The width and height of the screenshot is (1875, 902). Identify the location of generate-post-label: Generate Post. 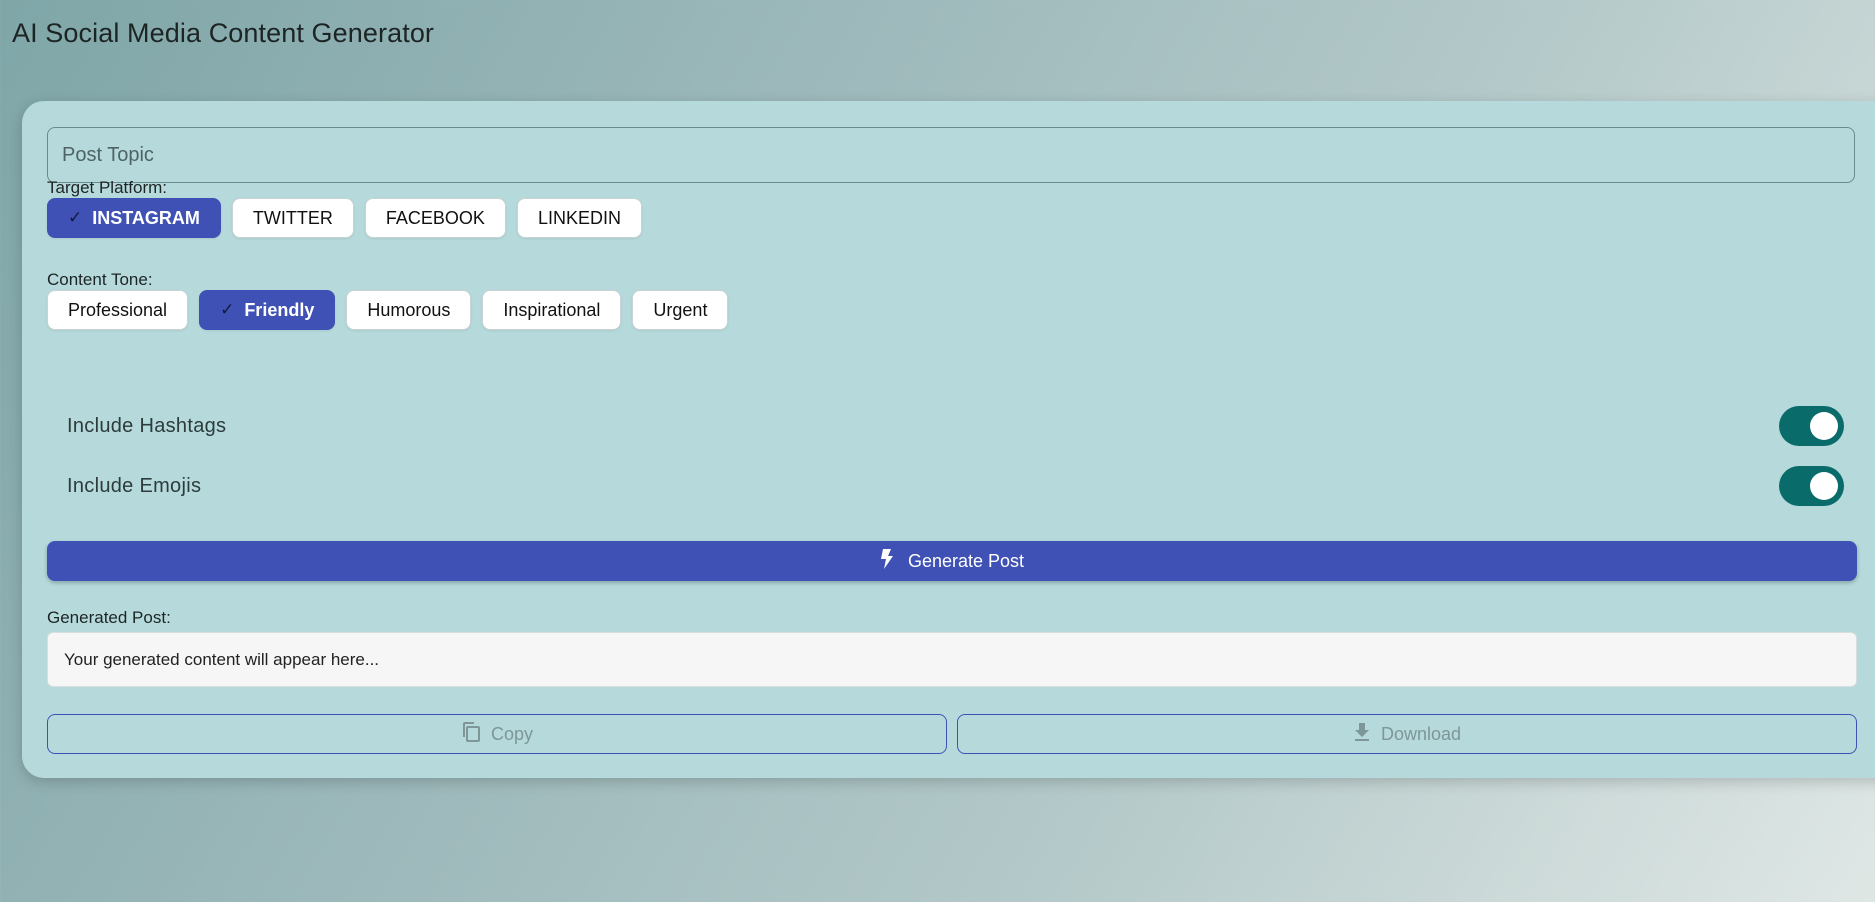
(966, 560).